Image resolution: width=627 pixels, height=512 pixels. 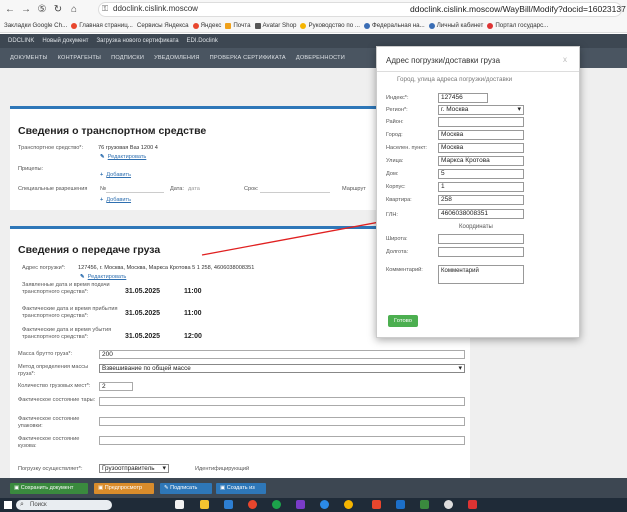 What do you see at coordinates (313, 505) in the screenshot?
I see `taskbar: Поиск ⌕` at bounding box center [313, 505].